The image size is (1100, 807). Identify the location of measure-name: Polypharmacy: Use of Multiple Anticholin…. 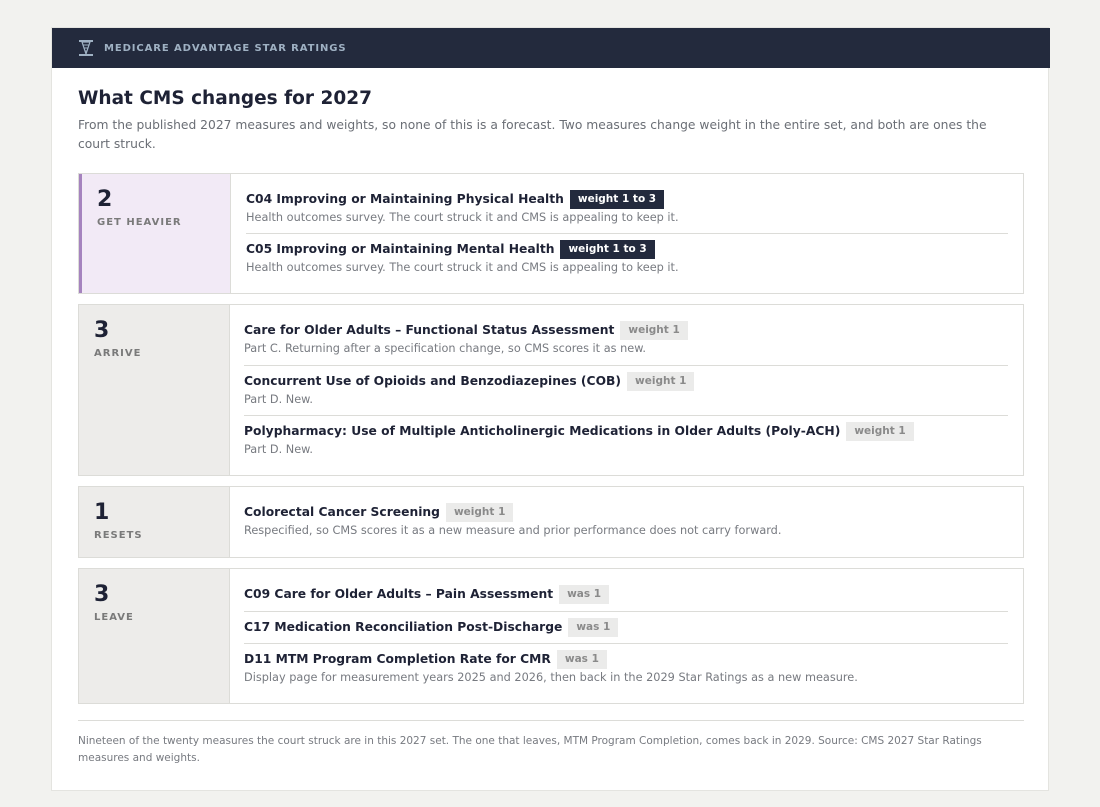
(542, 431).